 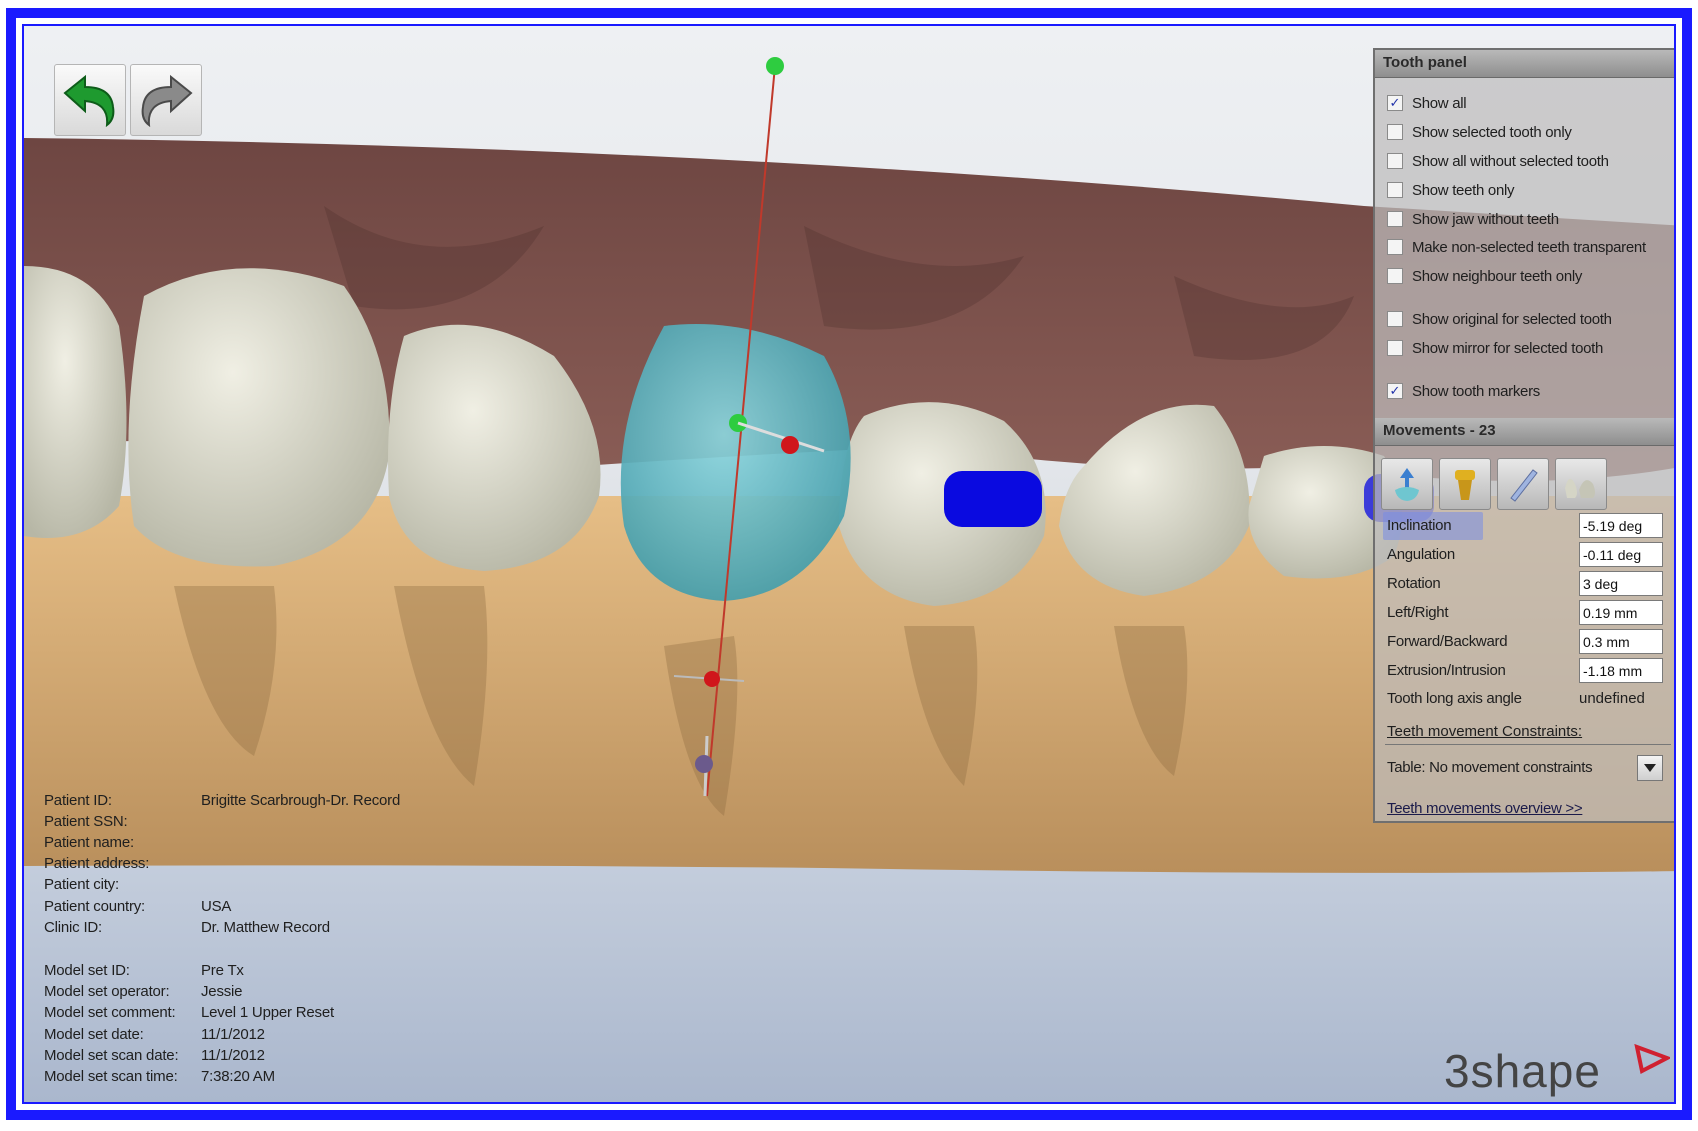 What do you see at coordinates (1621, 670) in the screenshot?
I see `extrusion-intrusion-field` at bounding box center [1621, 670].